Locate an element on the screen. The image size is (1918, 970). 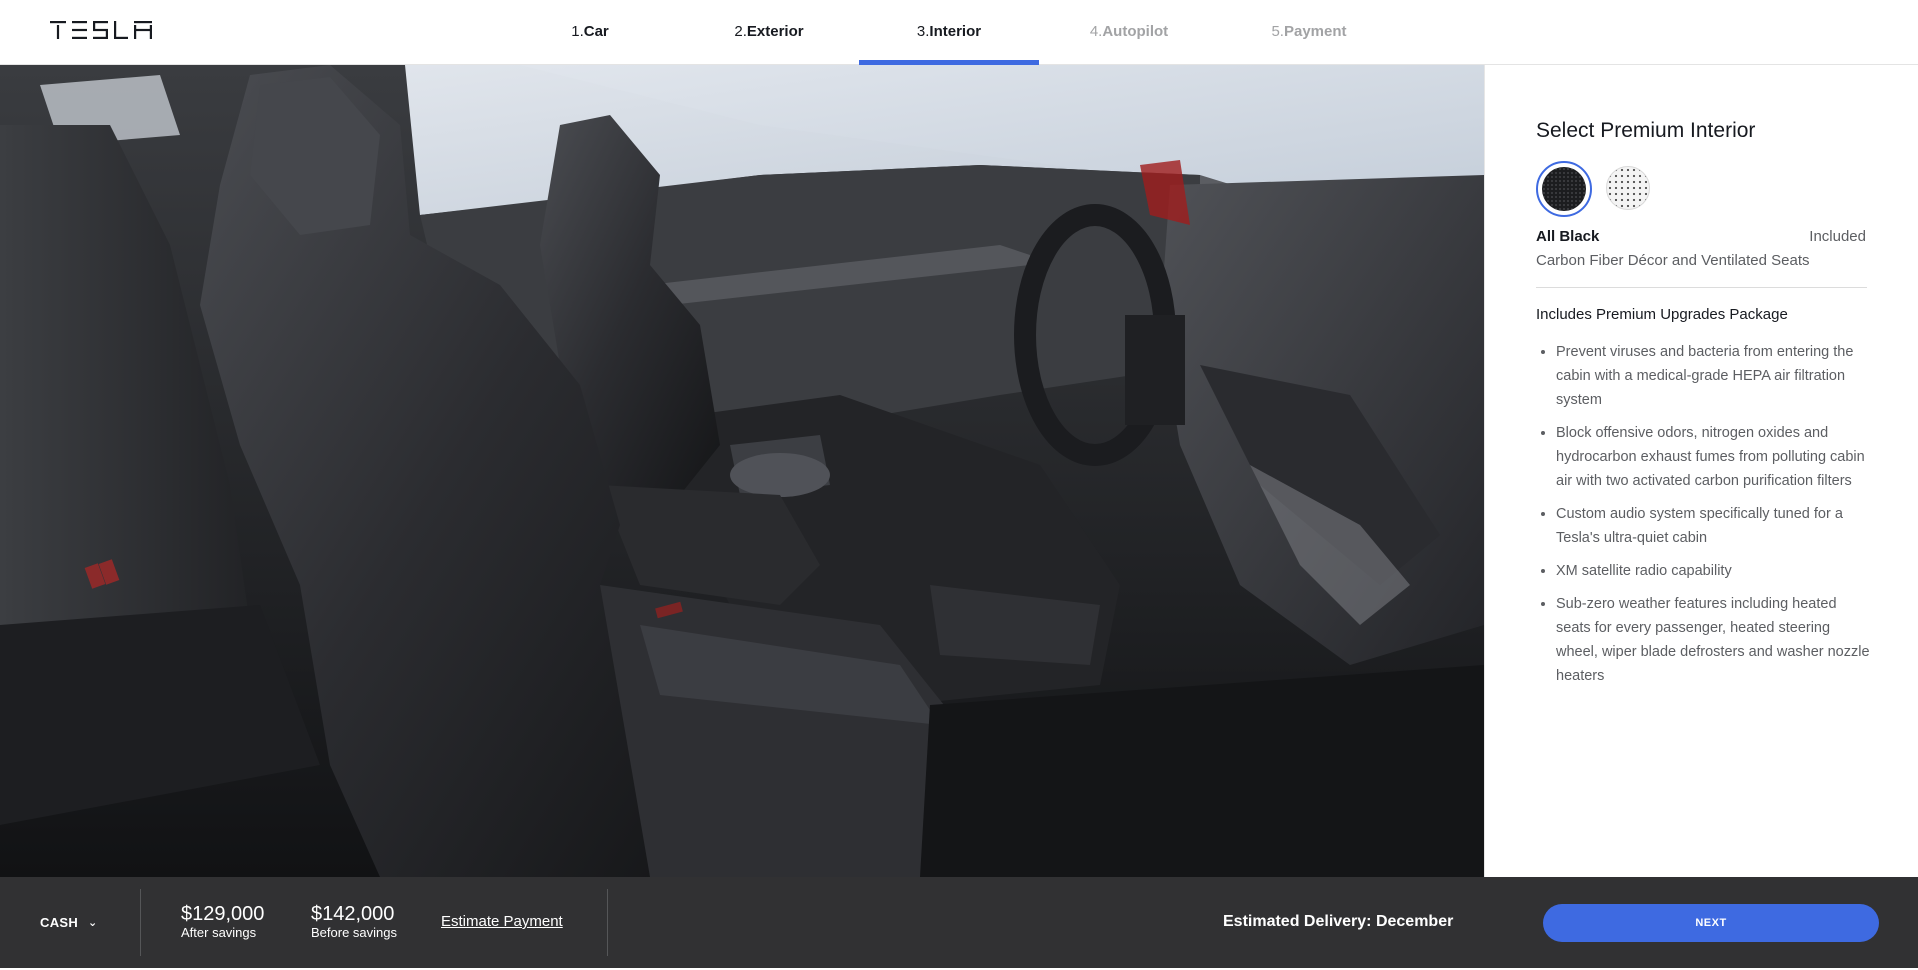
divider is located at coordinates (1701, 287).